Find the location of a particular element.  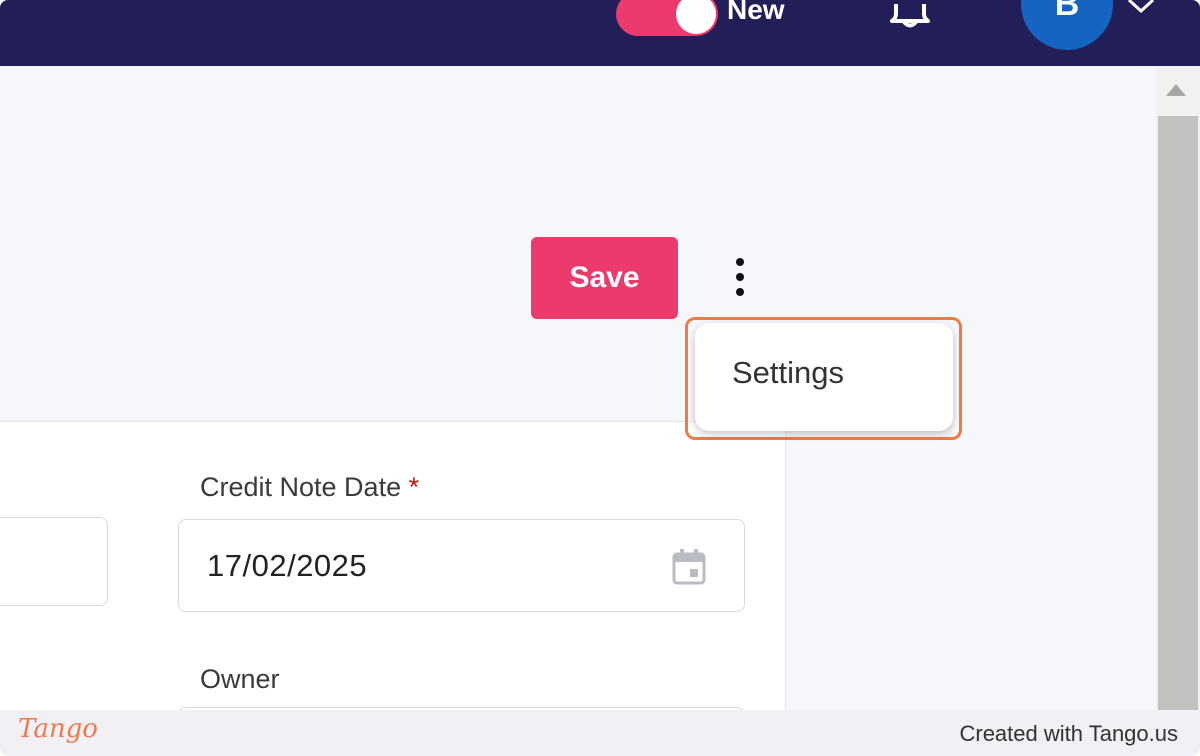

credit-note-date-label: Credit Note Date * is located at coordinates (309, 487).